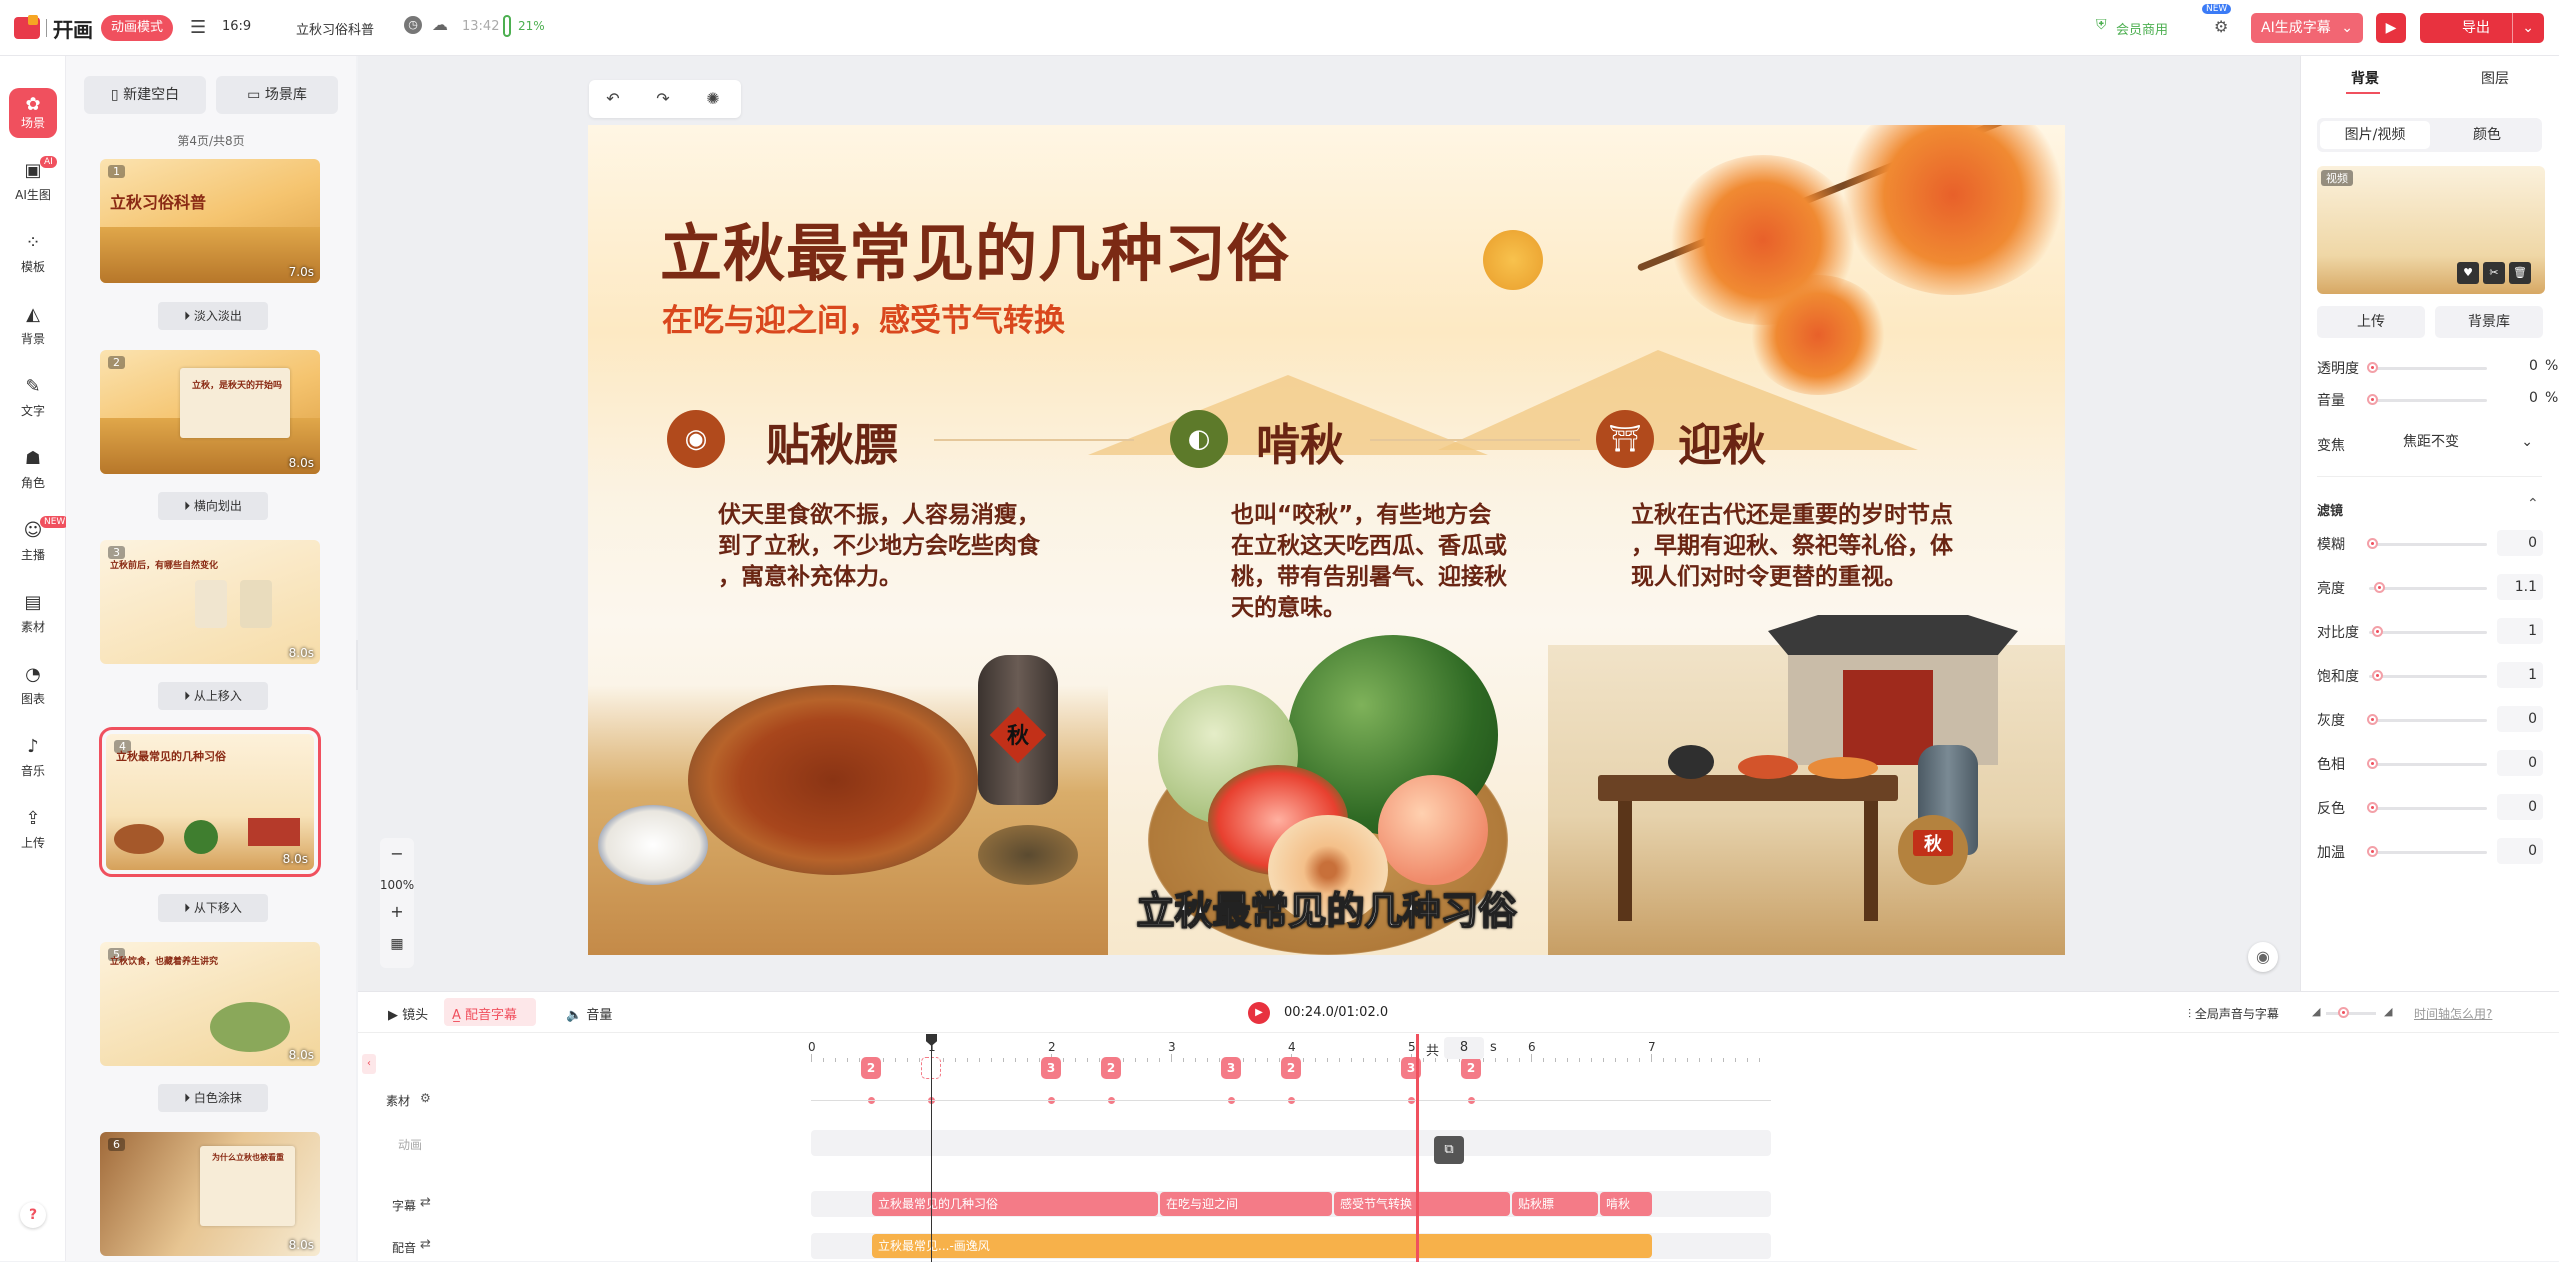  What do you see at coordinates (1291, 1143) in the screenshot?
I see `animation-track` at bounding box center [1291, 1143].